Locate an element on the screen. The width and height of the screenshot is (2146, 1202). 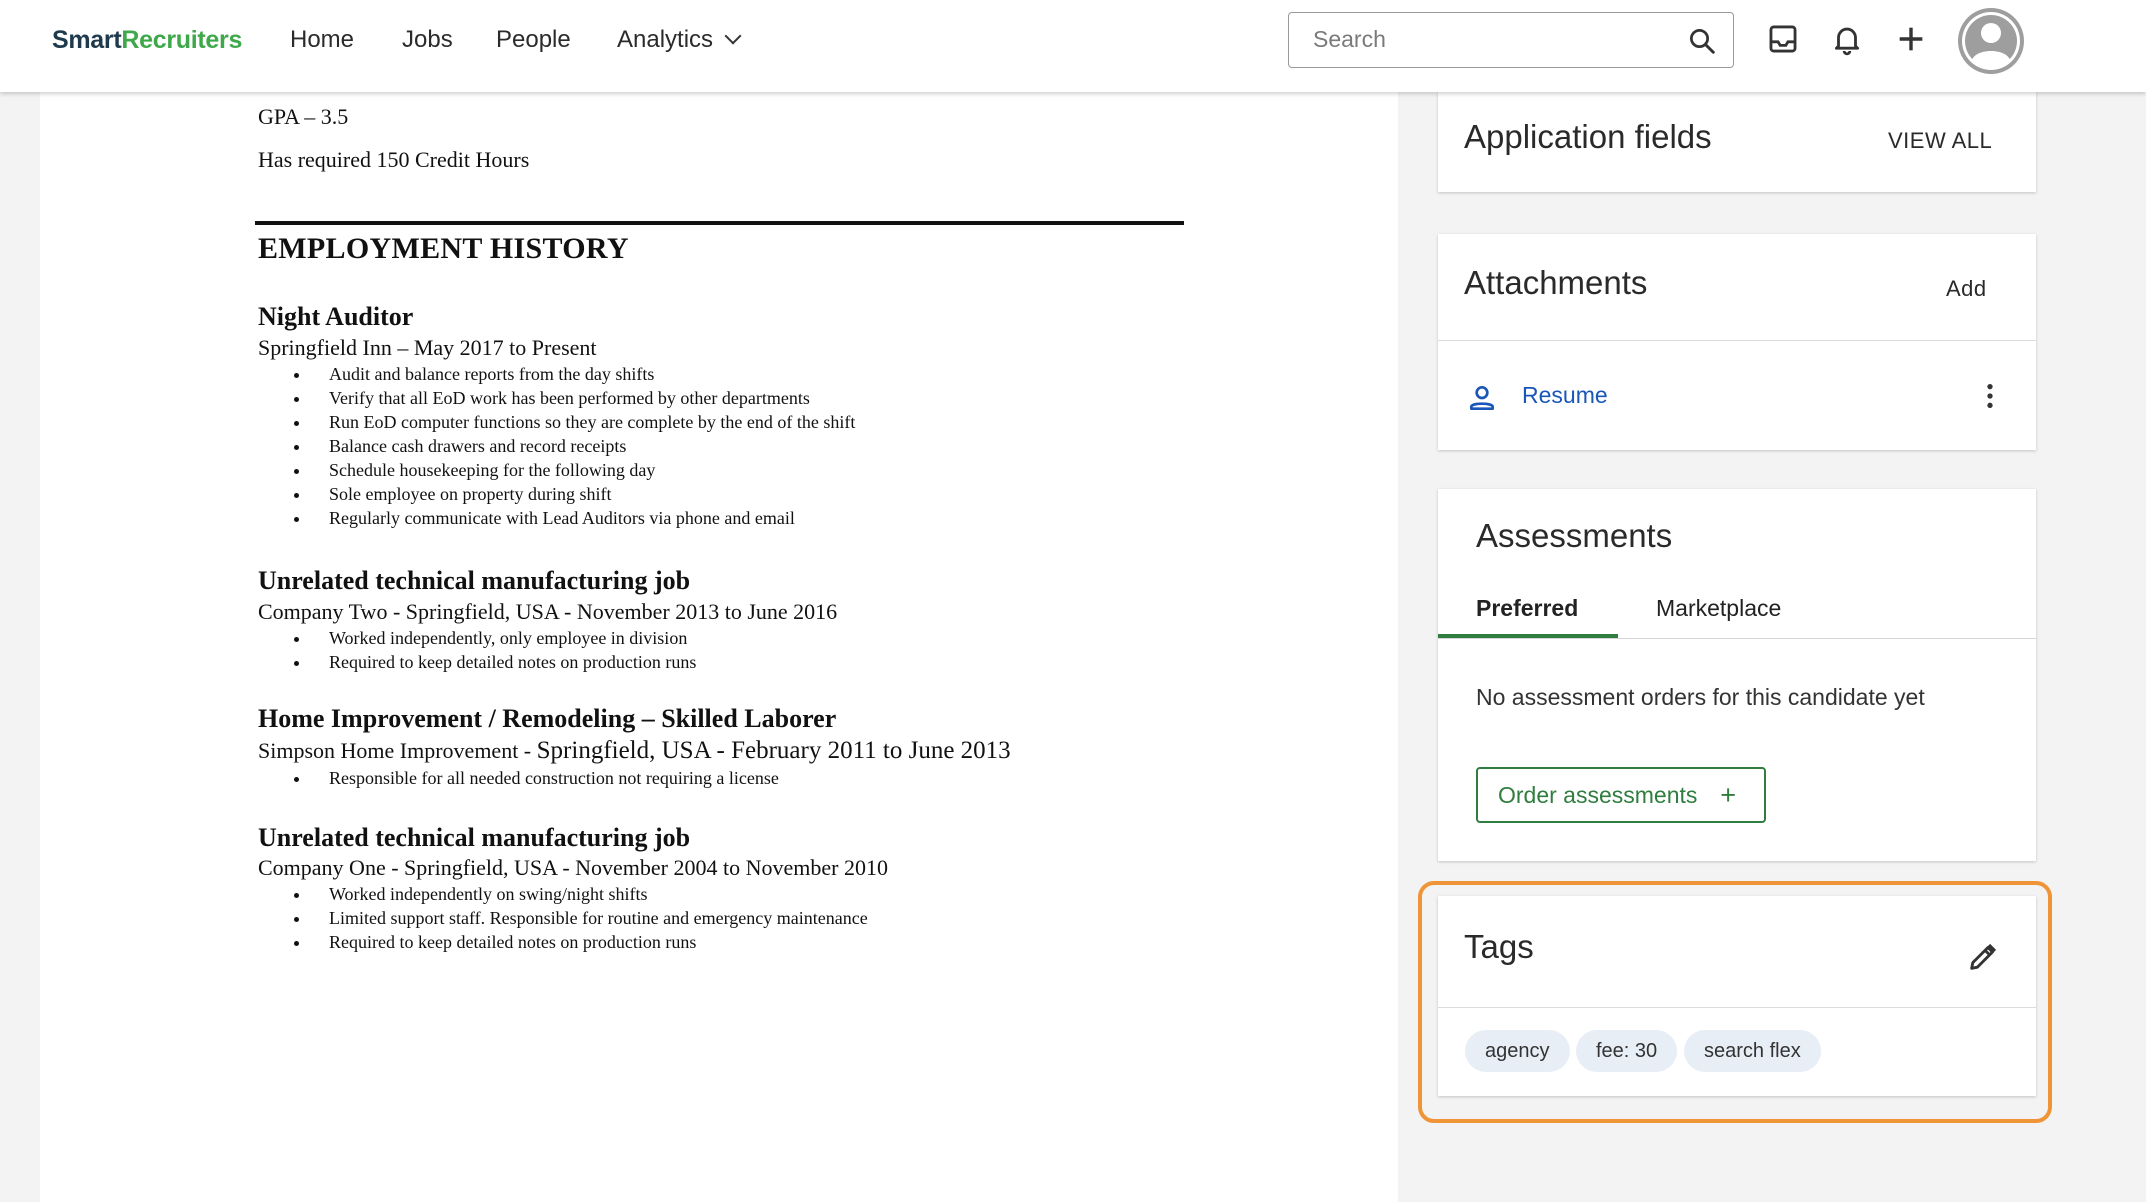
chevron-down-icon is located at coordinates (733, 36).